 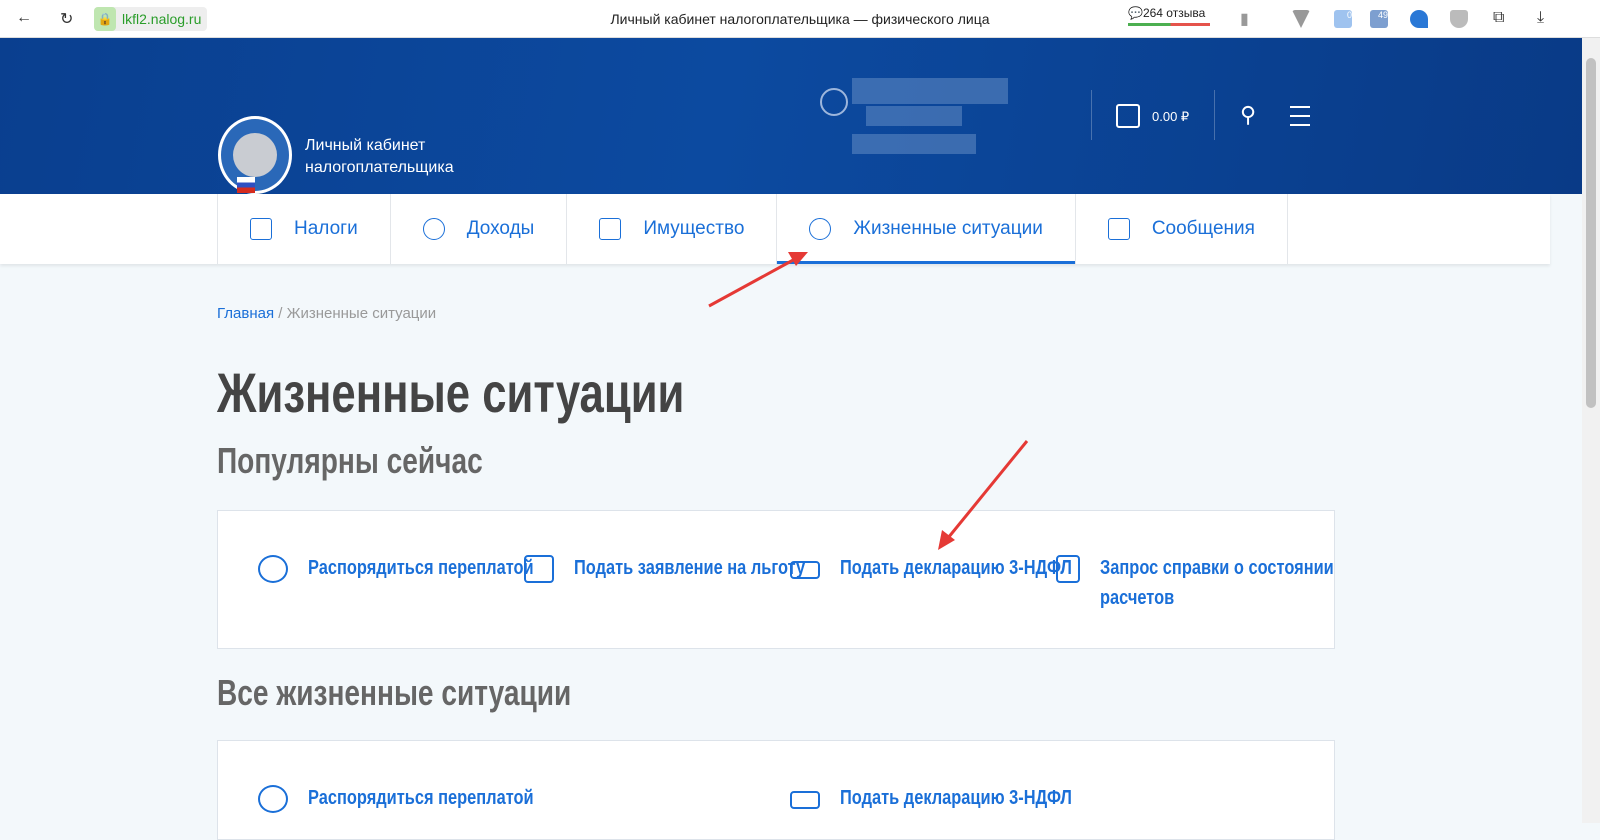 What do you see at coordinates (539, 569) in the screenshot?
I see `certificate-icon` at bounding box center [539, 569].